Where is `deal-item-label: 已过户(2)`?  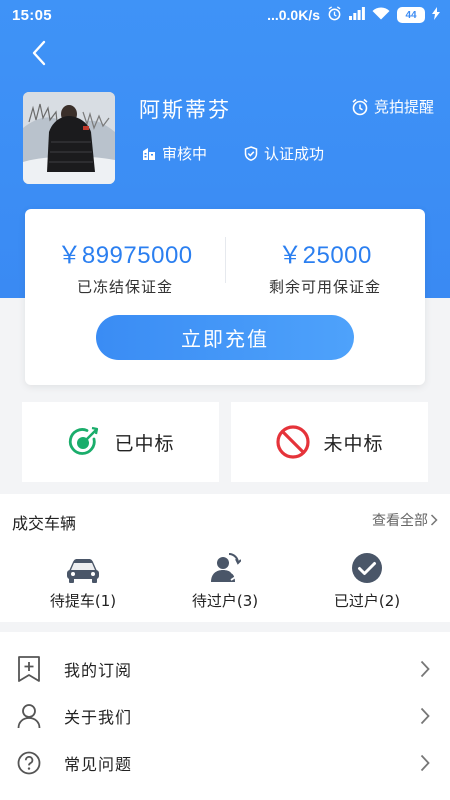 deal-item-label: 已过户(2) is located at coordinates (367, 601).